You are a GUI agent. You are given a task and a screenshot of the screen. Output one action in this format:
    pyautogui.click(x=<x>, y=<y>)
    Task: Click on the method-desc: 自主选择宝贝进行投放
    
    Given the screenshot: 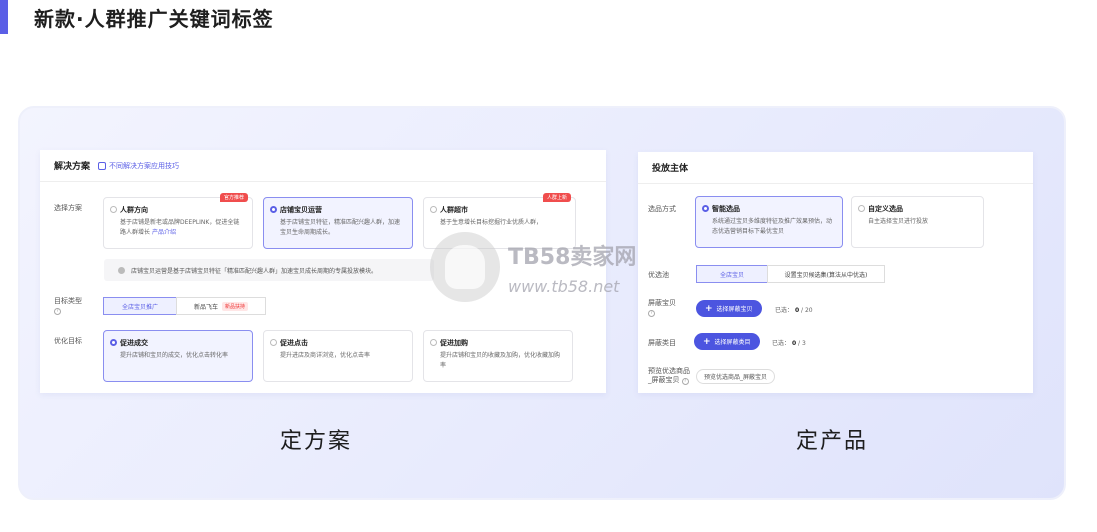 What is the action you would take?
    pyautogui.click(x=898, y=221)
    